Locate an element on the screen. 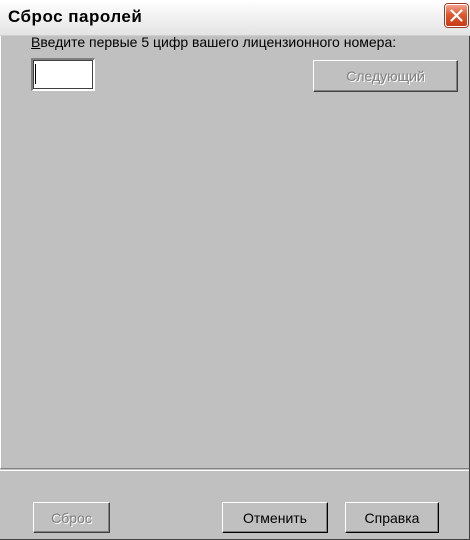 The width and height of the screenshot is (470, 540). title-bar: Сброс паролей is located at coordinates (235, 18).